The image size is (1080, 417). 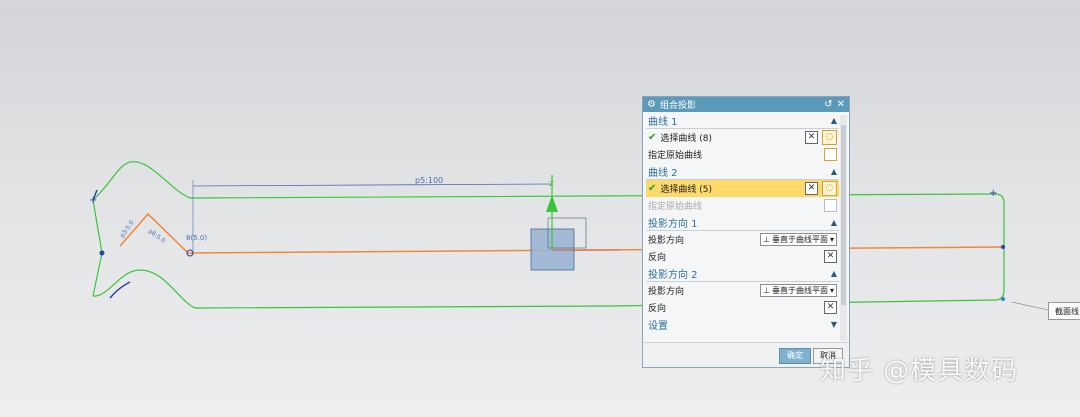 I want to click on dim-length-line, so click(x=372, y=185).